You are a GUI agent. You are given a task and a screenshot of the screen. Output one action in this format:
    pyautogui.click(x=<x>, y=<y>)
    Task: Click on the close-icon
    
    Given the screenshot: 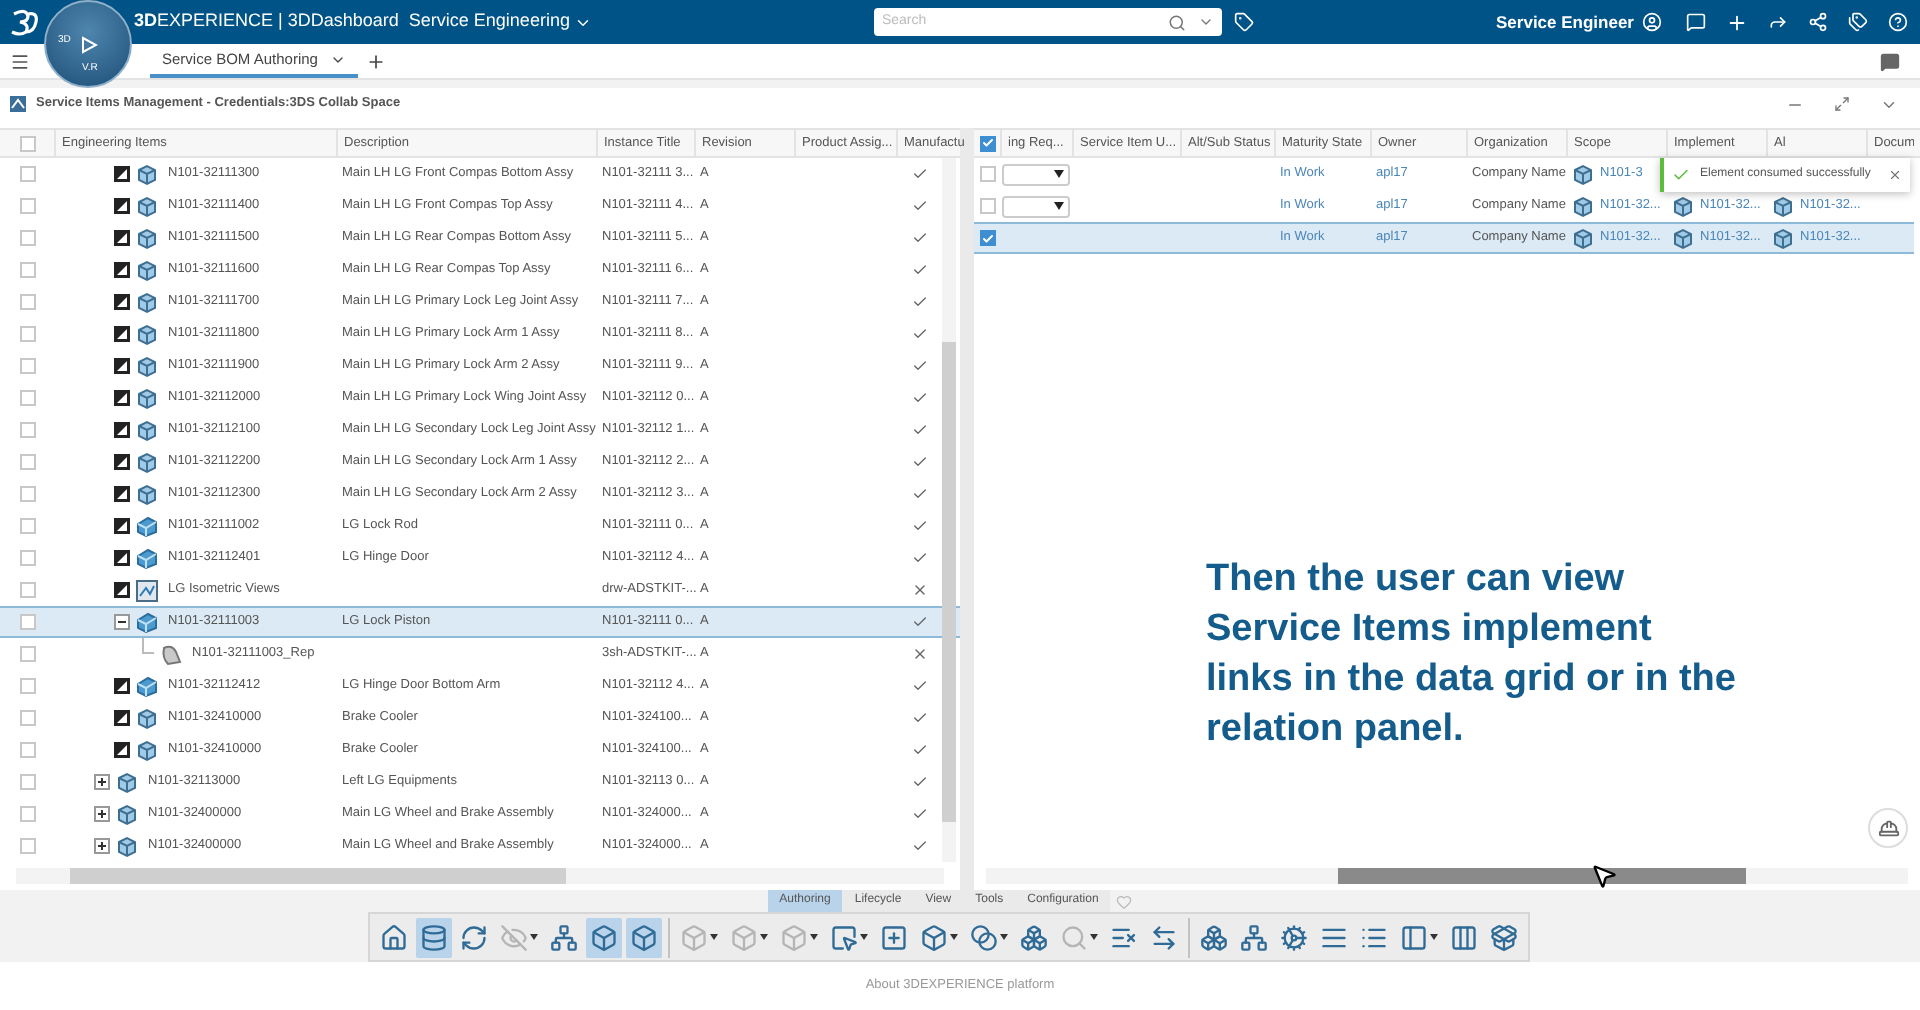 What is the action you would take?
    pyautogui.click(x=1895, y=175)
    